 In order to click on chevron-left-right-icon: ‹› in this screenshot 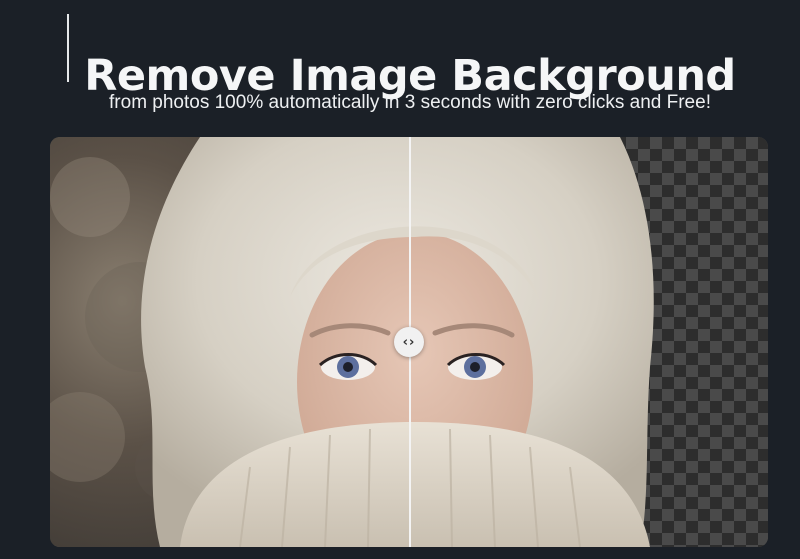, I will do `click(409, 342)`.